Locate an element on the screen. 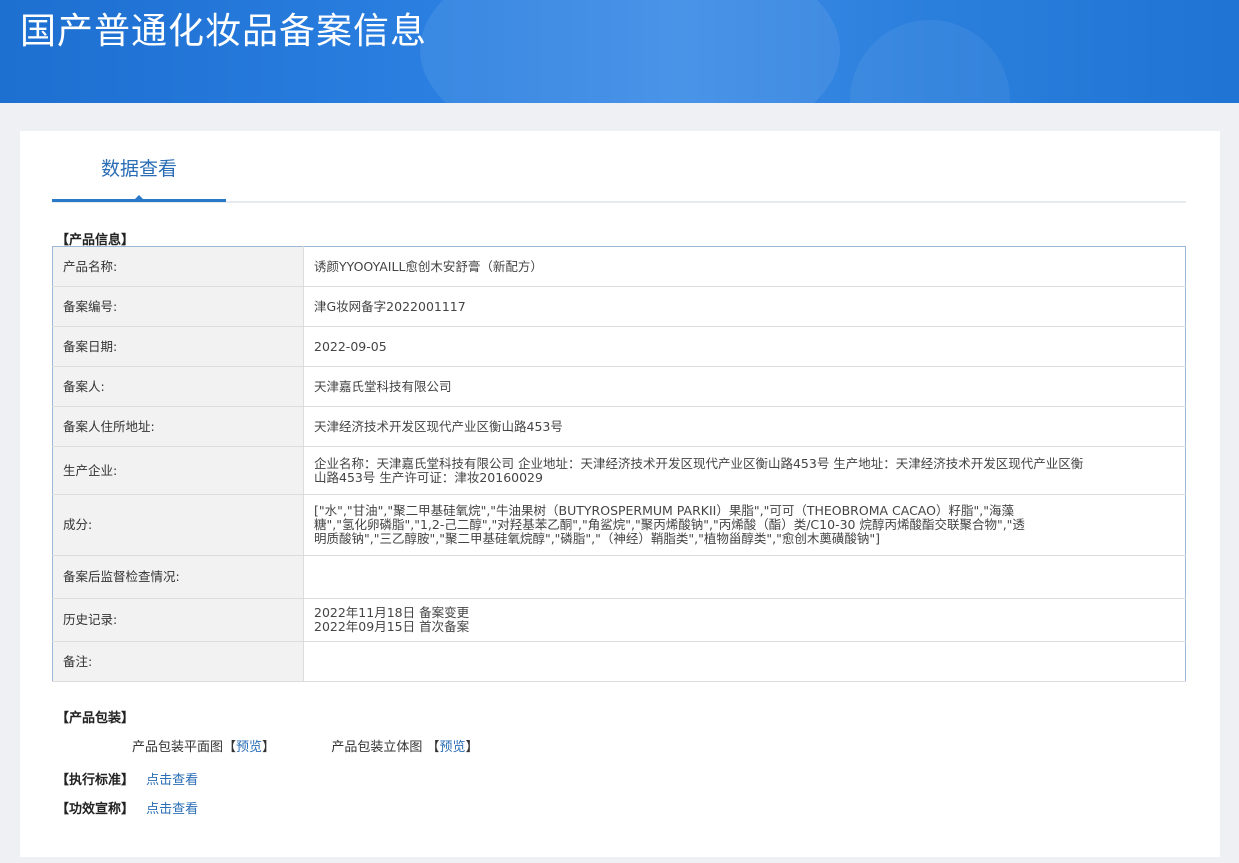 The image size is (1239, 863). table-row: 备案编号: 津G妆网备字2022001117 is located at coordinates (619, 306).